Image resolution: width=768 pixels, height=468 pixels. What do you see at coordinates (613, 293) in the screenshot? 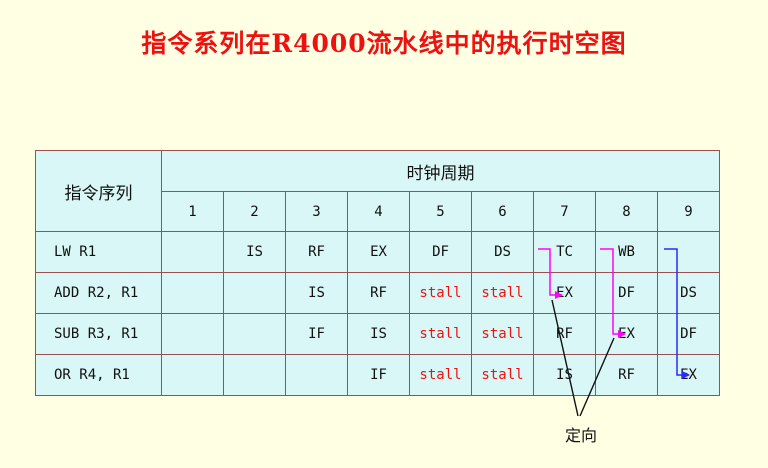
I see `forwarding-arrow-tc-to-ex` at bounding box center [613, 293].